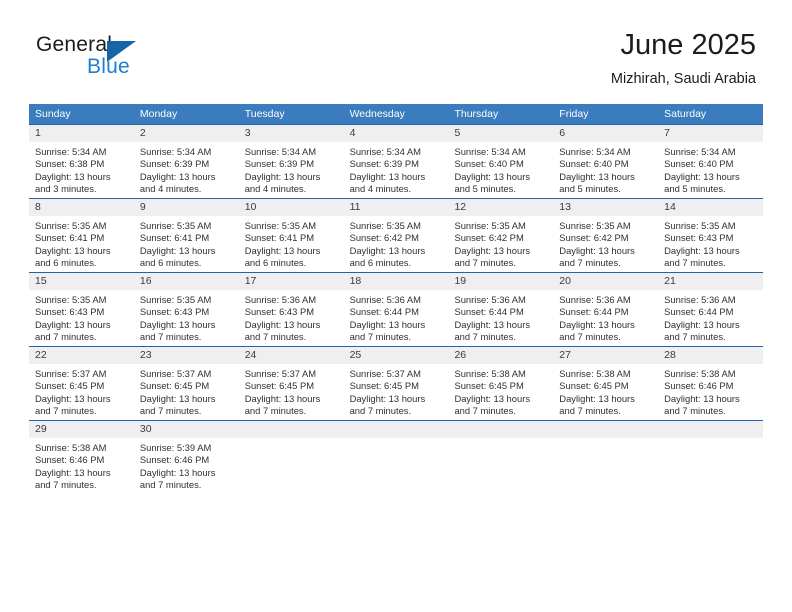 The height and width of the screenshot is (612, 792). I want to click on day-details, so click(291, 466).